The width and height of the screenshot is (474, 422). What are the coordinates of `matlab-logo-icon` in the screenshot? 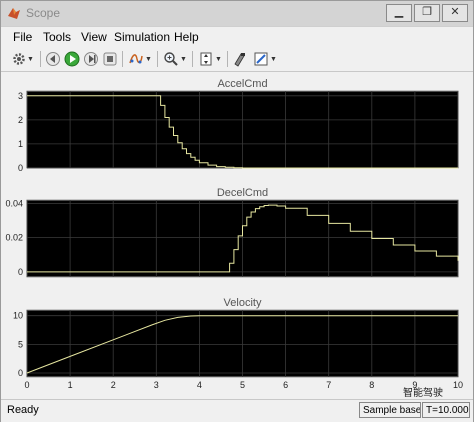 It's located at (14, 13).